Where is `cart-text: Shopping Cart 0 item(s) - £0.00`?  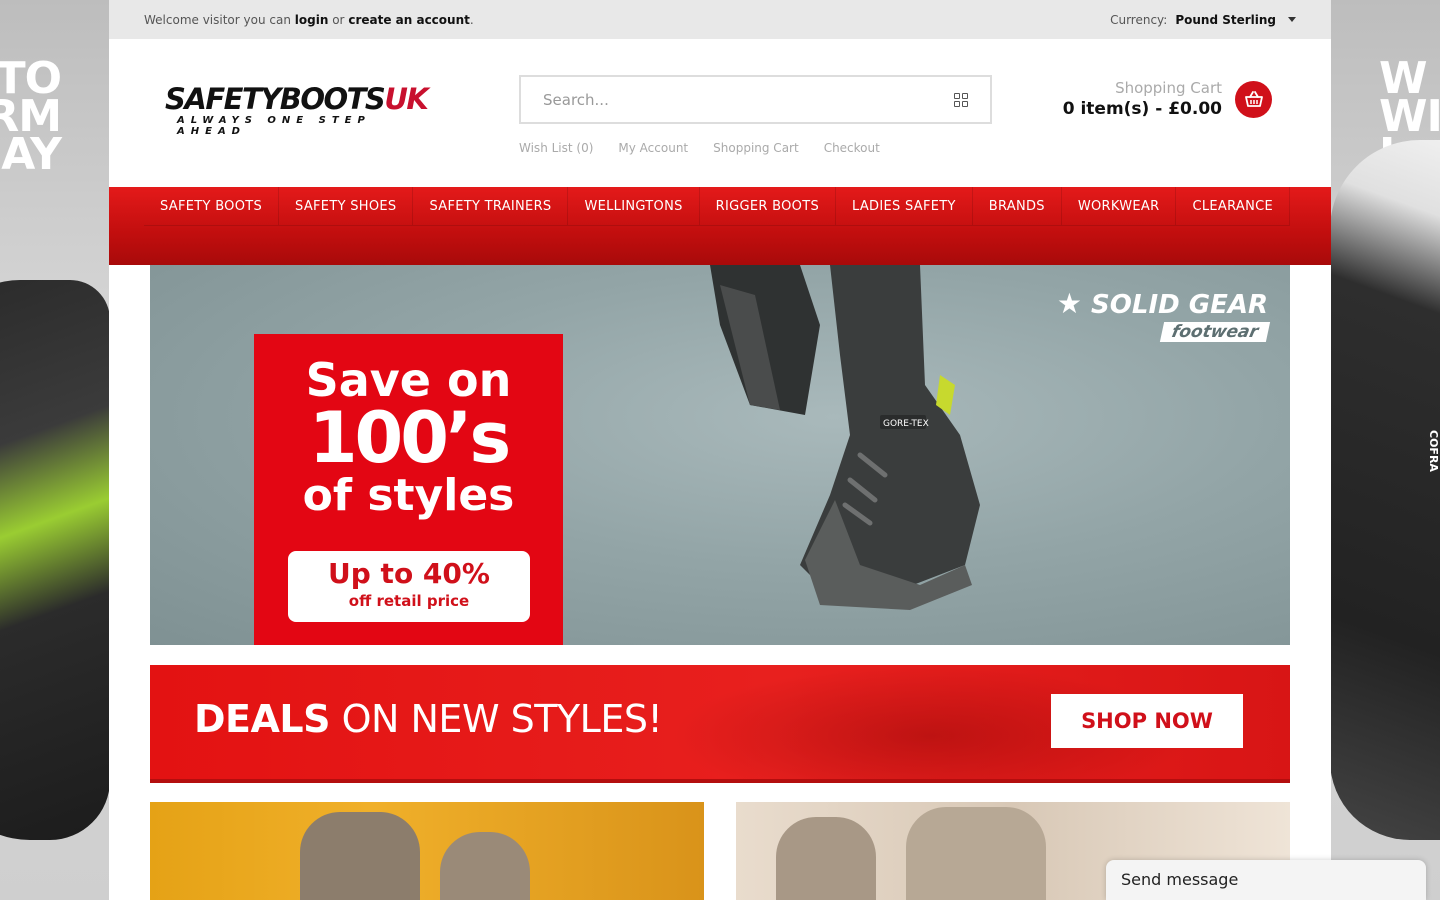
cart-text: Shopping Cart 0 item(s) - £0.00 is located at coordinates (1142, 99).